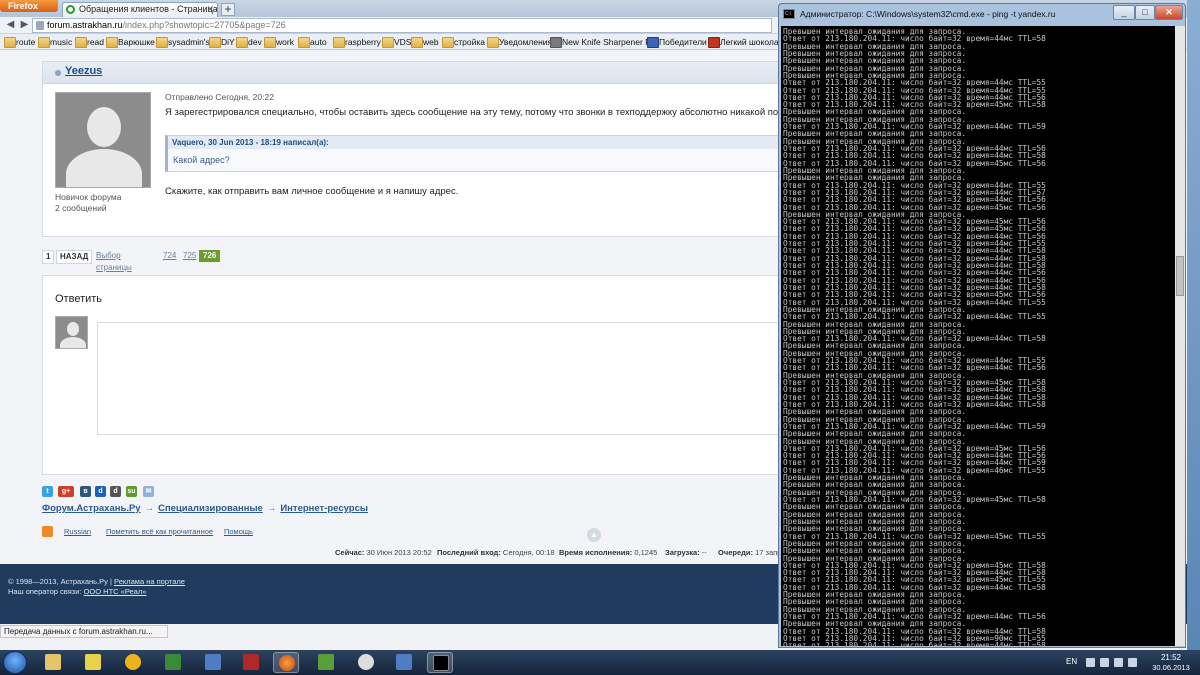 Image resolution: width=1200 pixels, height=675 pixels. What do you see at coordinates (201, 160) in the screenshot?
I see `quote-text: Какой адрес?` at bounding box center [201, 160].